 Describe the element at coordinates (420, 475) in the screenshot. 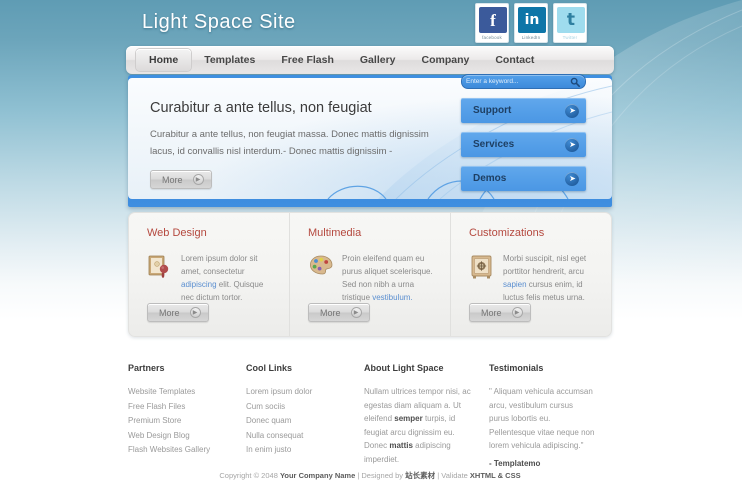

I see `copyright-designer: 站长素材` at that location.